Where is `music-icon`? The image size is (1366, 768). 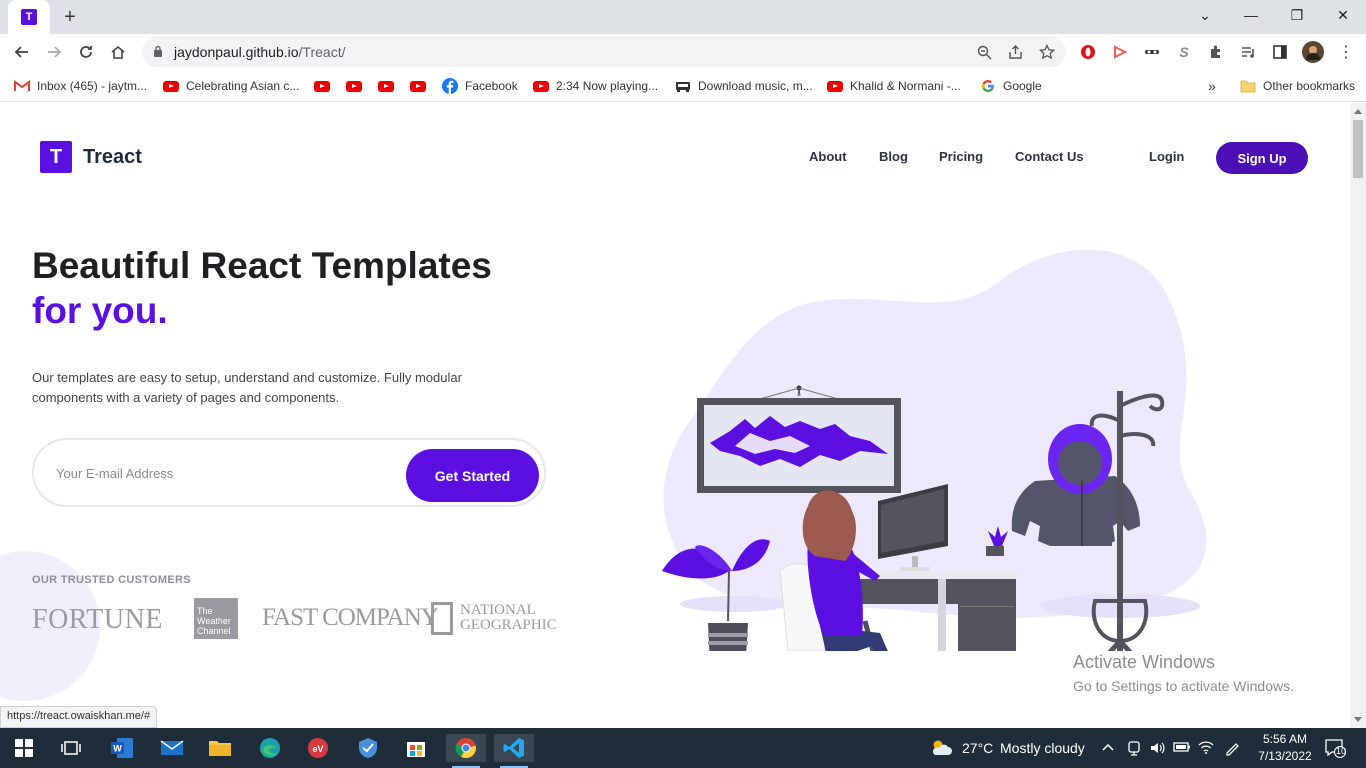 music-icon is located at coordinates (683, 86).